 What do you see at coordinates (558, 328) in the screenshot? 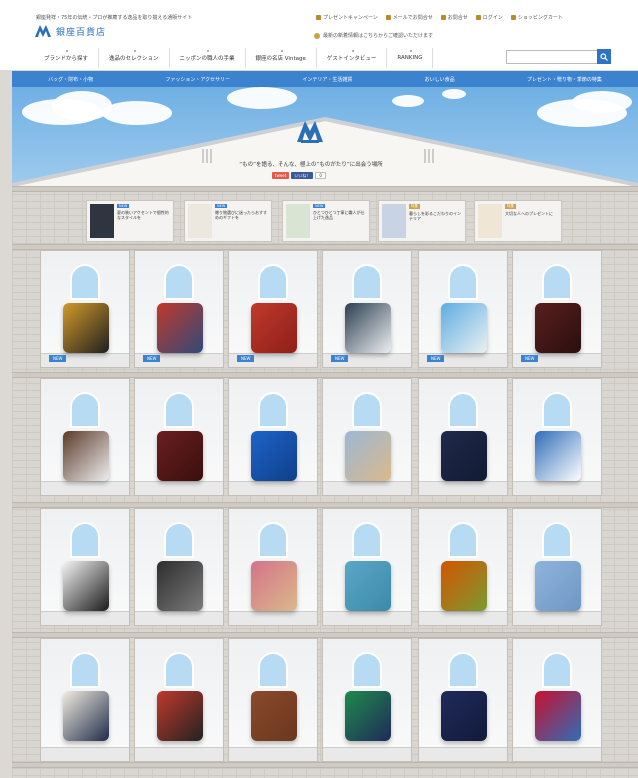
I see `phone-case-product` at bounding box center [558, 328].